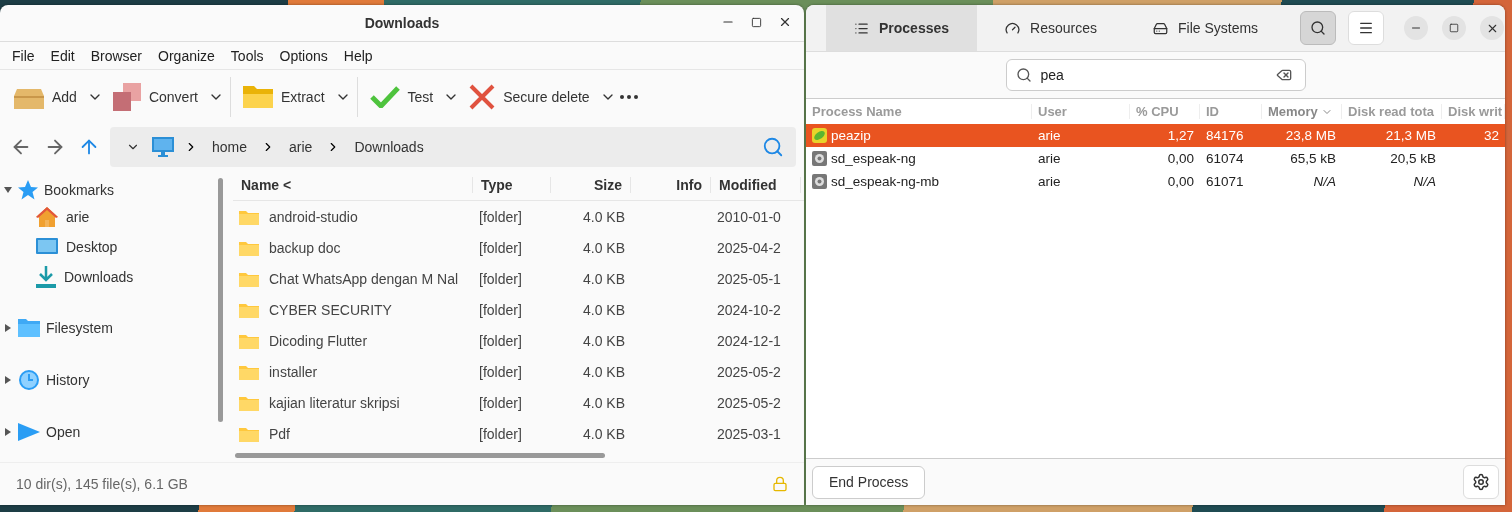  What do you see at coordinates (1410, 135) in the screenshot?
I see `disk-read-cell-text: 21,3 MB` at bounding box center [1410, 135].